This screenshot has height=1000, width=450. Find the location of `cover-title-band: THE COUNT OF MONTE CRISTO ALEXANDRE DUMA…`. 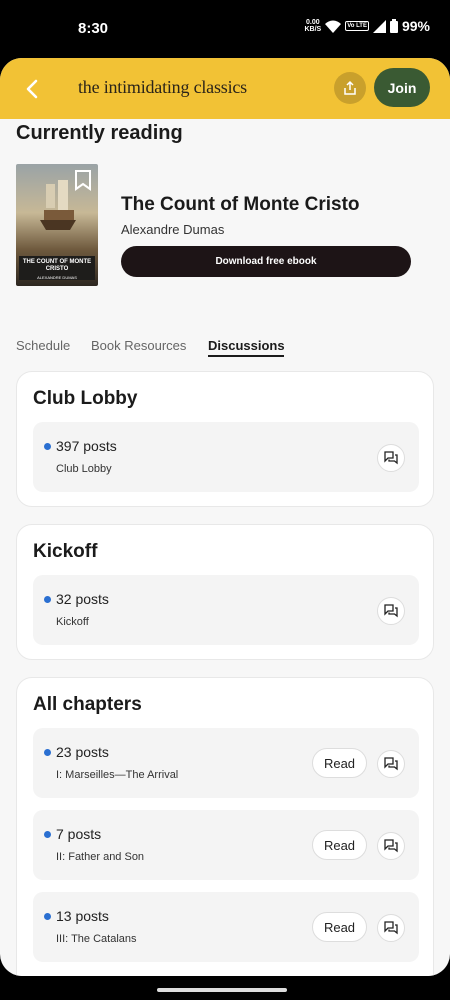

cover-title-band: THE COUNT OF MONTE CRISTO ALEXANDRE DUMA… is located at coordinates (57, 268).